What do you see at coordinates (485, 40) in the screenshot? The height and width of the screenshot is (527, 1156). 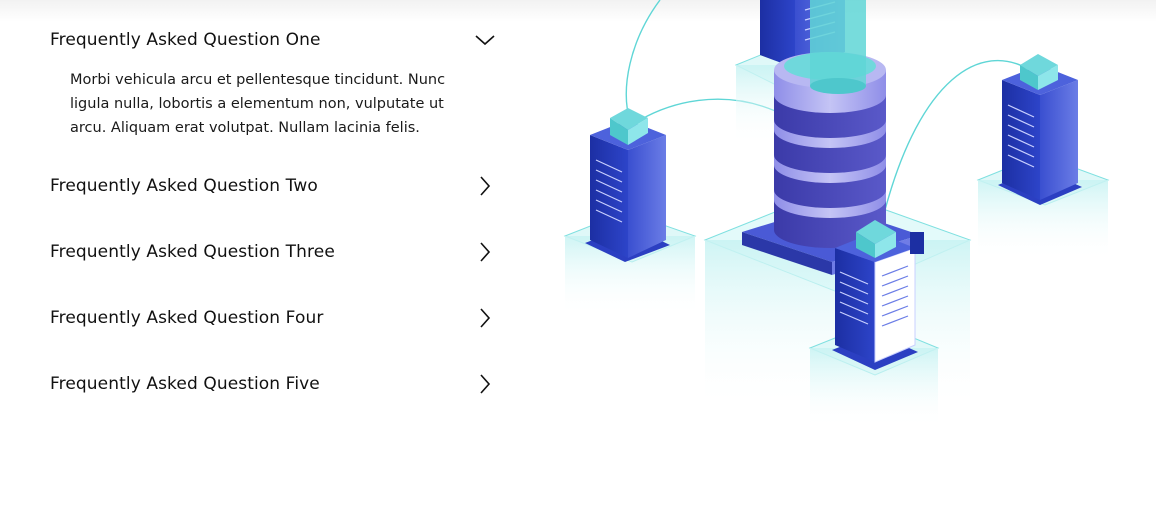 I see `chevron-down-icon` at bounding box center [485, 40].